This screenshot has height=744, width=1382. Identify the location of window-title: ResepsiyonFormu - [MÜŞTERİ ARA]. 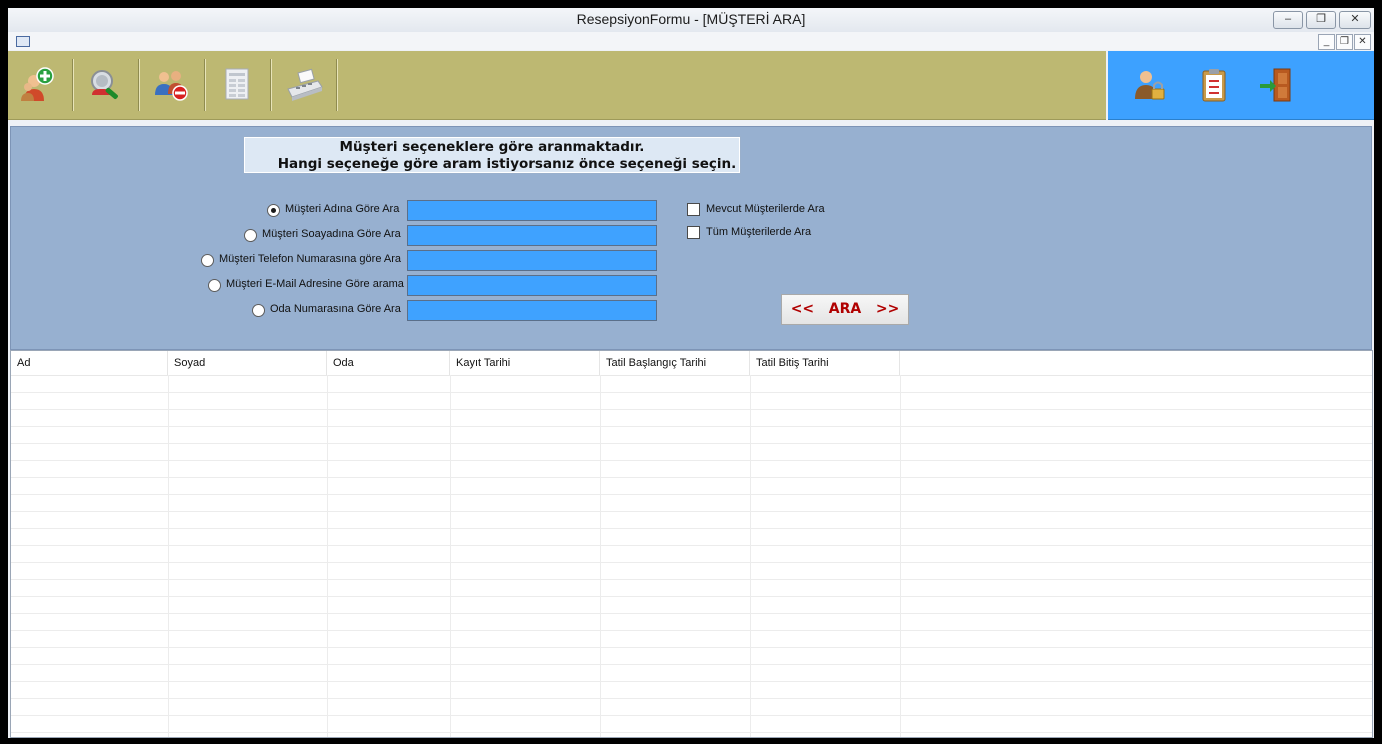
(691, 19).